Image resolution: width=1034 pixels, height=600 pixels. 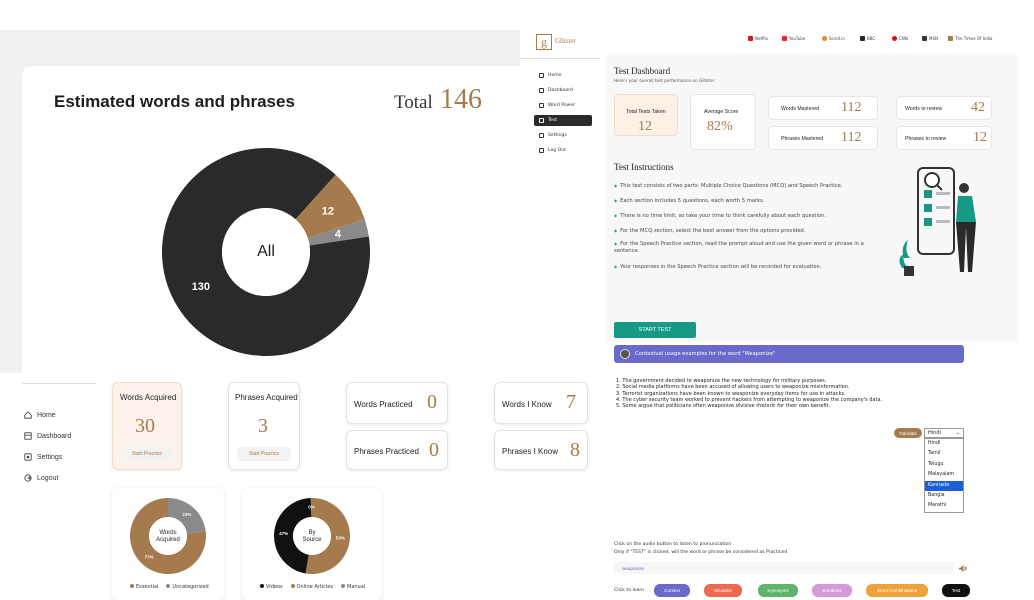 I want to click on language-option: Malayalam, so click(x=944, y=475).